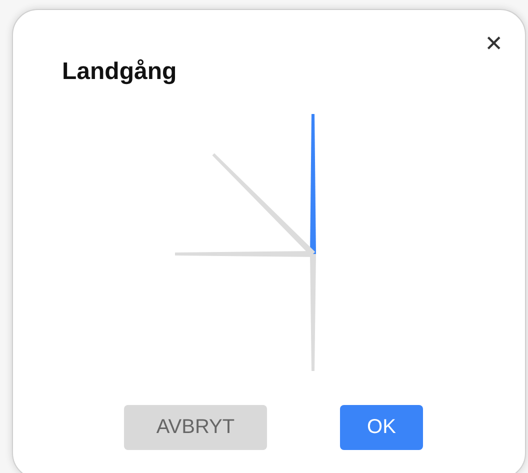  I want to click on ok-button: OK, so click(381, 427).